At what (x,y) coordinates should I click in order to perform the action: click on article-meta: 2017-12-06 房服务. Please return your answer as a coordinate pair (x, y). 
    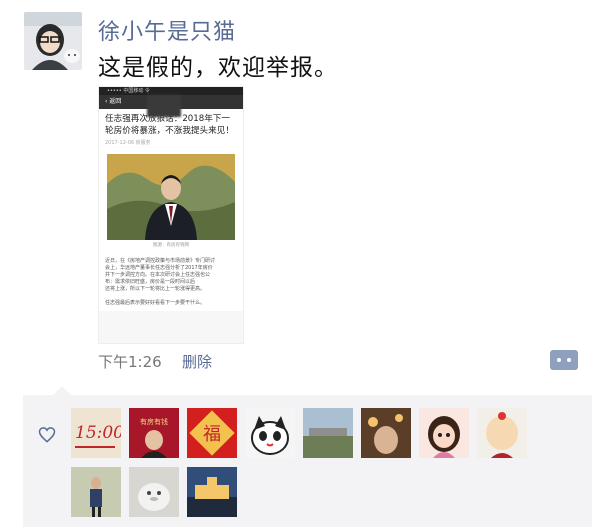
    Looking at the image, I should click on (128, 143).